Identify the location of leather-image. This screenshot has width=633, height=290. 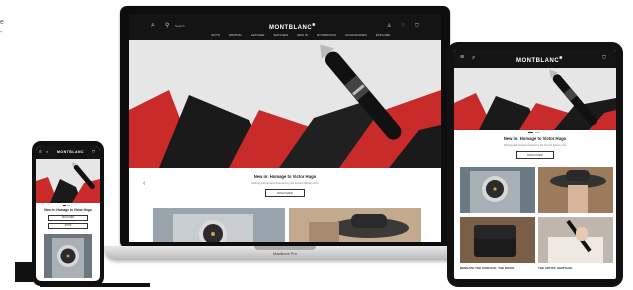
(497, 240).